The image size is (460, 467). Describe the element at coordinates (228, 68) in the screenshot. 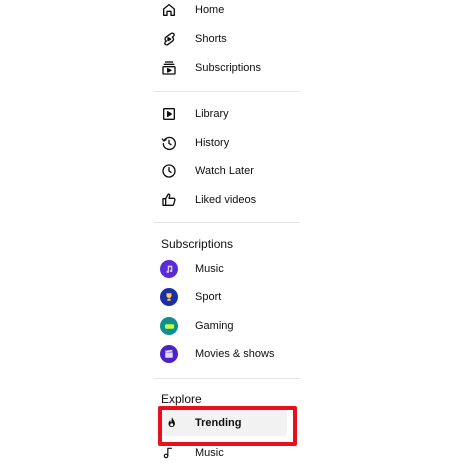

I see `sidebar-item-label: Subscriptions` at that location.